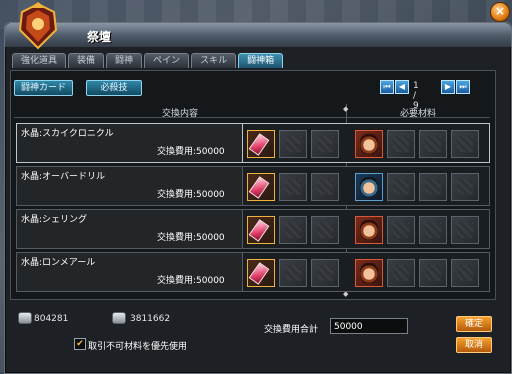  Describe the element at coordinates (261, 60) in the screenshot. I see `tab-fighting-god-box: 闘神箱` at that location.